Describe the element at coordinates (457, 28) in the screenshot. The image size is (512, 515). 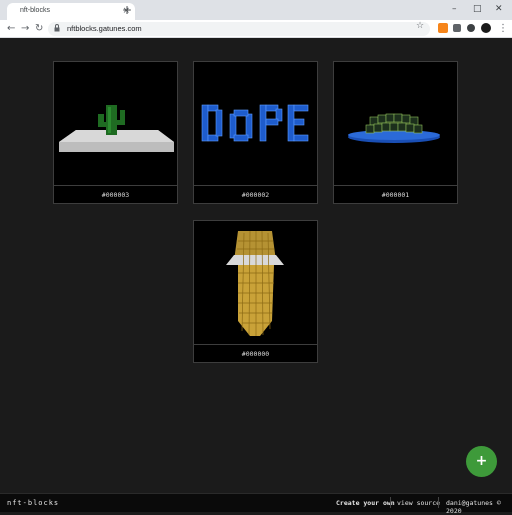
I see `extensions-puzzle-icon` at that location.